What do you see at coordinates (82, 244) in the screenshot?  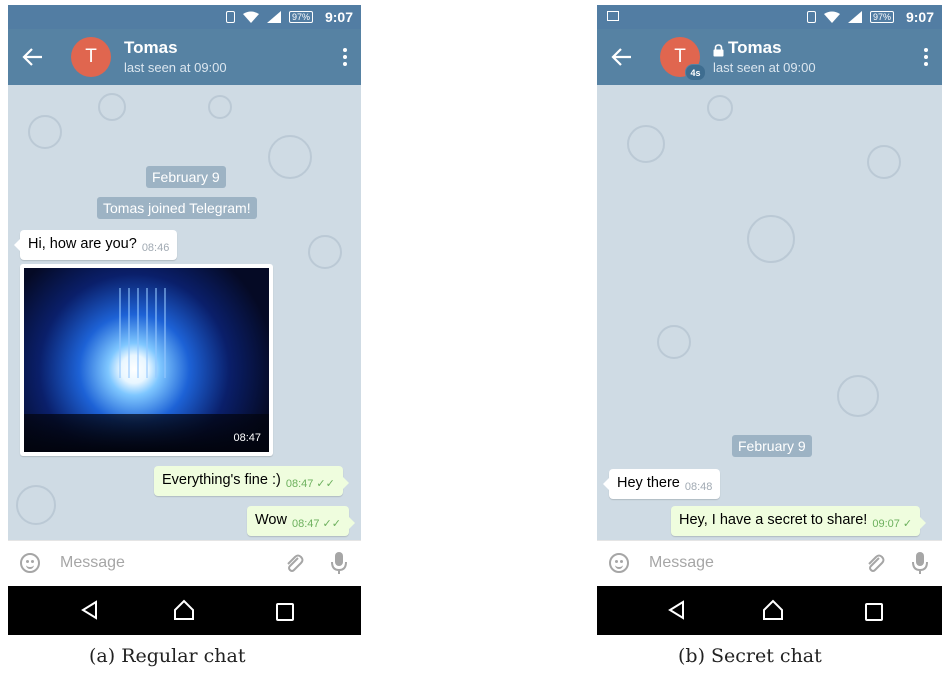 I see `message-text: Hi, how are you?` at bounding box center [82, 244].